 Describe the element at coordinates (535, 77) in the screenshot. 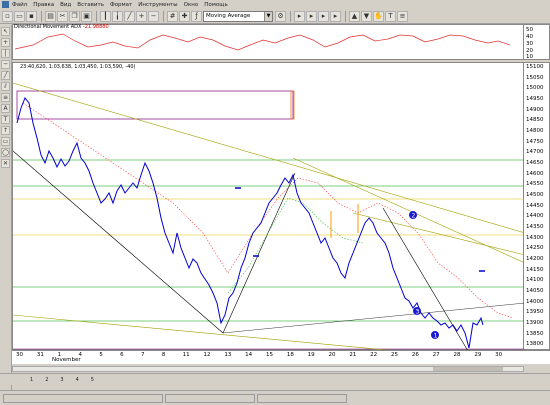

I see `price-label: 15050` at that location.